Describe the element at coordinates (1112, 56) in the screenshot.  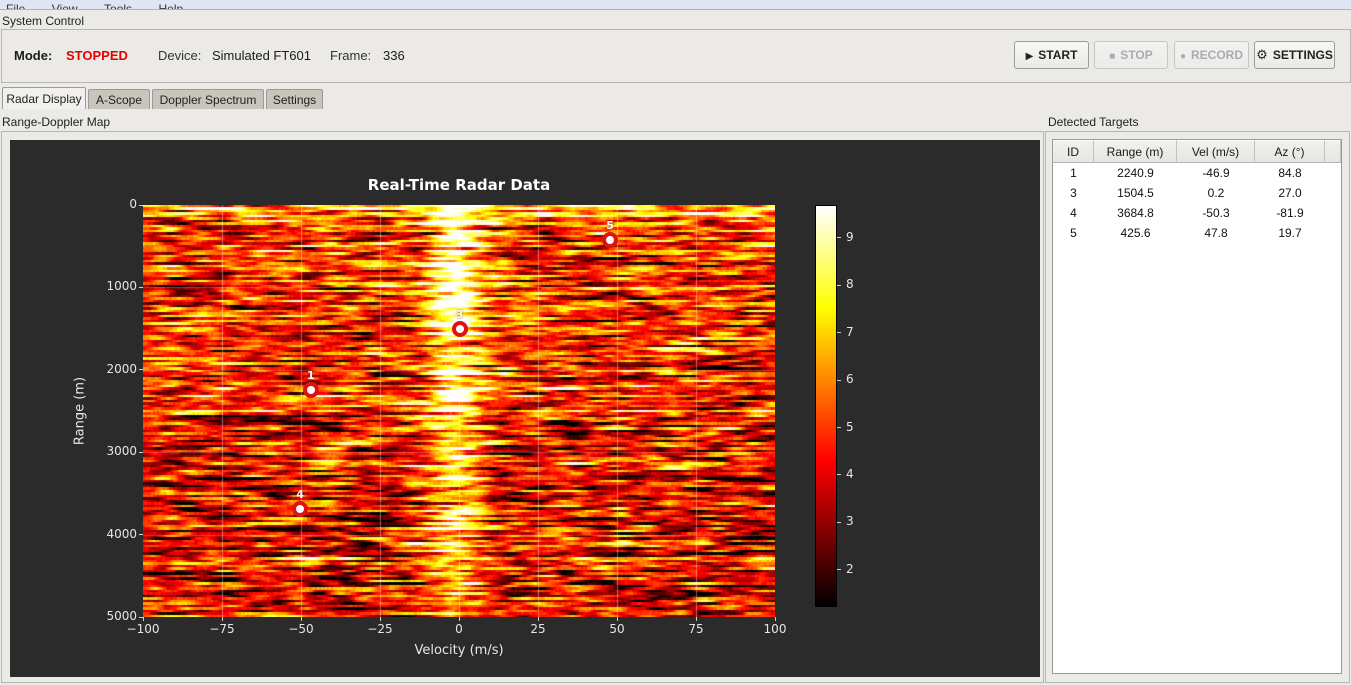
I see `stop-icon: ■` at that location.